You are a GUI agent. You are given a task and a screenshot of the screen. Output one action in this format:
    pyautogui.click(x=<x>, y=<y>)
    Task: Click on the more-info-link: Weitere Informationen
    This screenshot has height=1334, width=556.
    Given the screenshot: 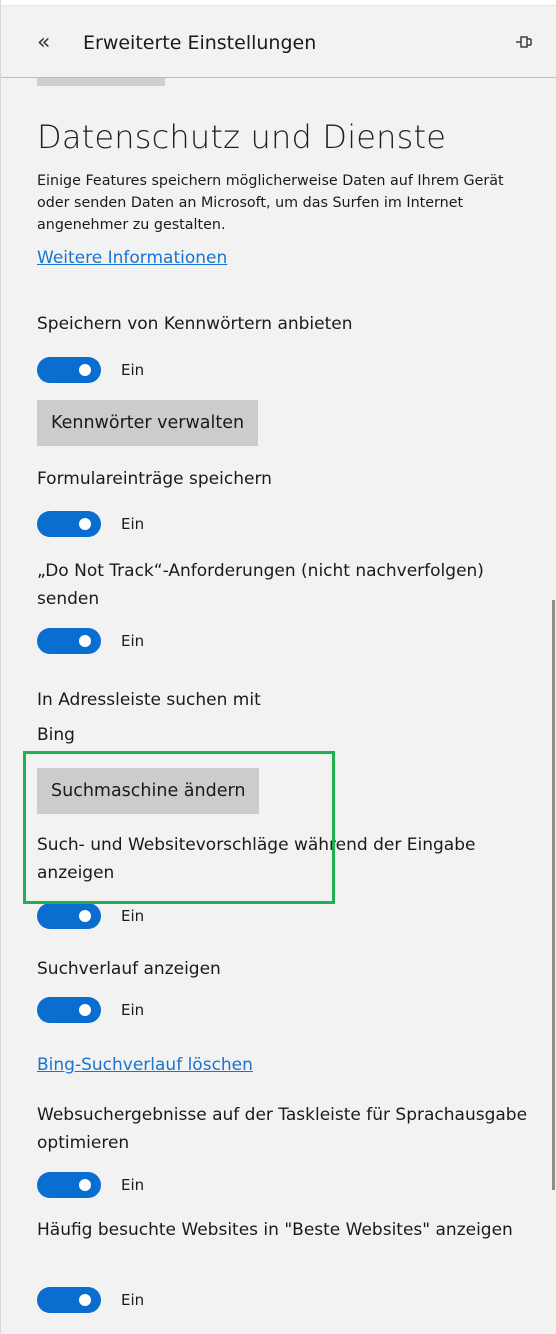 What is the action you would take?
    pyautogui.click(x=132, y=258)
    